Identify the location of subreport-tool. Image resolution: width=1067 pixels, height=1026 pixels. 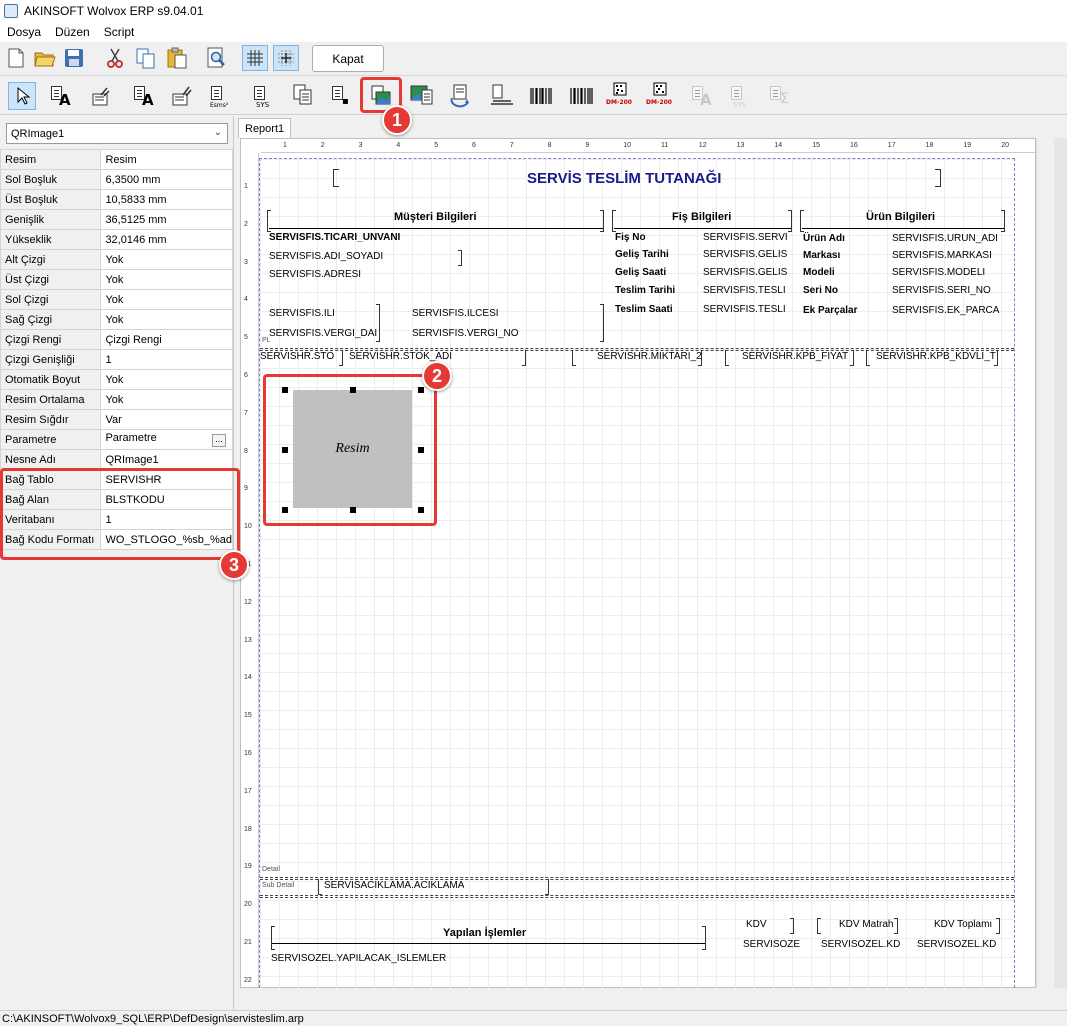
(462, 96).